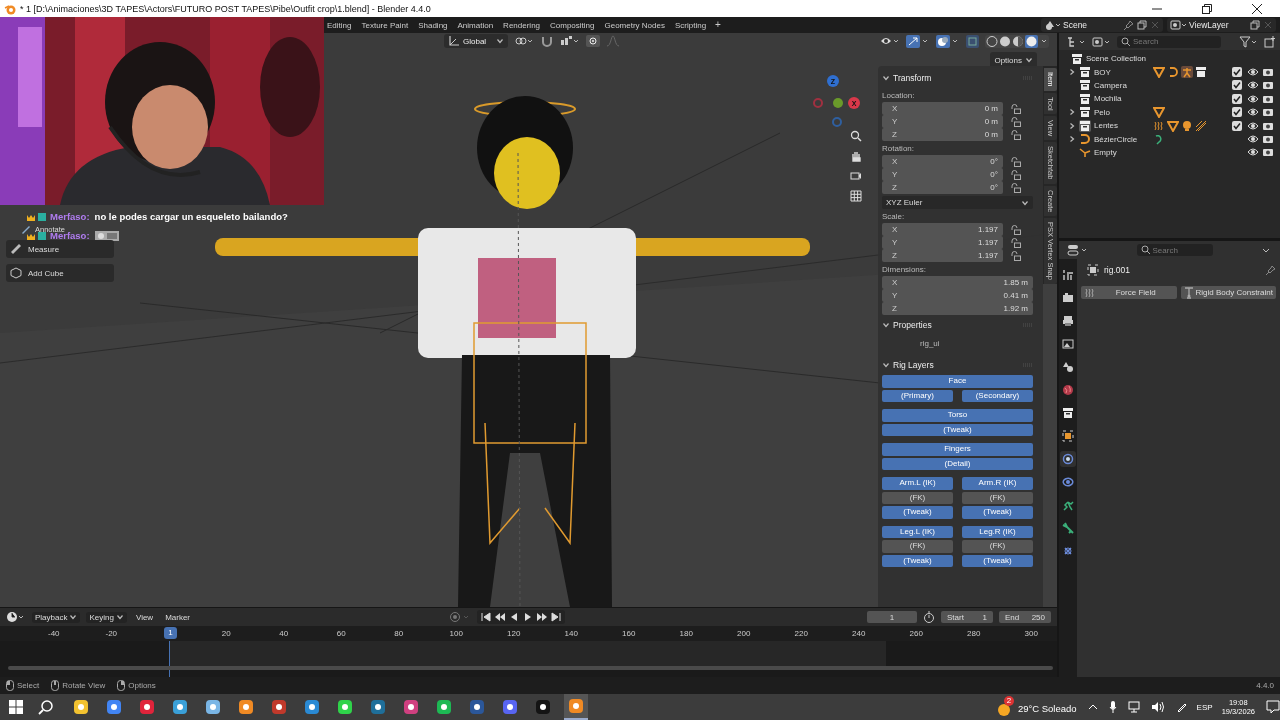 Image resolution: width=1280 pixels, height=720 pixels. What do you see at coordinates (1102, 41) in the screenshot?
I see `display-mode-icon` at bounding box center [1102, 41].